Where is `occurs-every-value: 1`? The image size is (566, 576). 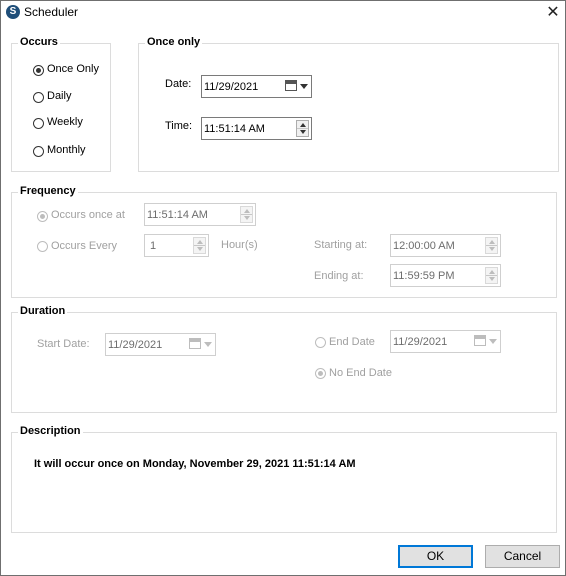
occurs-every-value: 1 is located at coordinates (153, 246).